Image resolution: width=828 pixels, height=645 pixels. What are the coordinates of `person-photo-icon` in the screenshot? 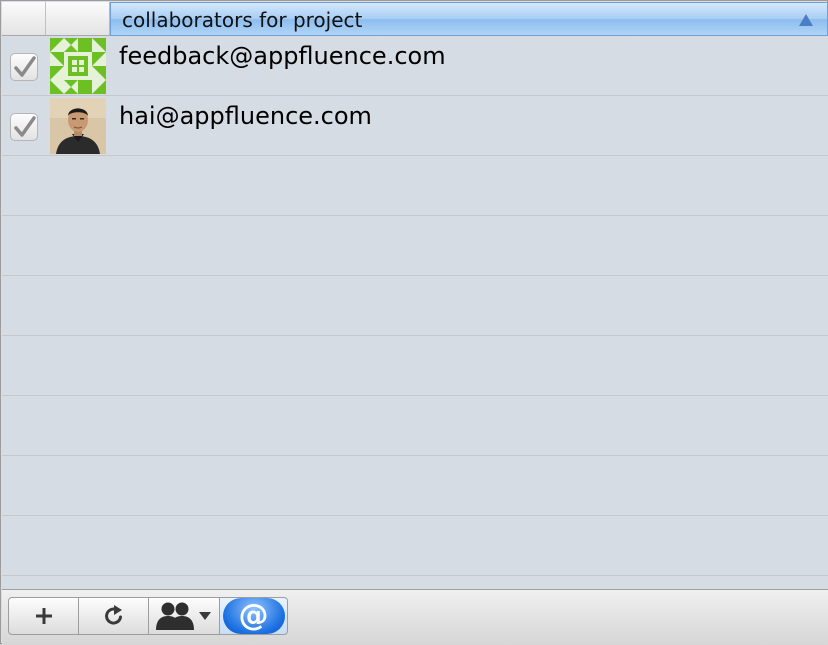 It's located at (78, 126).